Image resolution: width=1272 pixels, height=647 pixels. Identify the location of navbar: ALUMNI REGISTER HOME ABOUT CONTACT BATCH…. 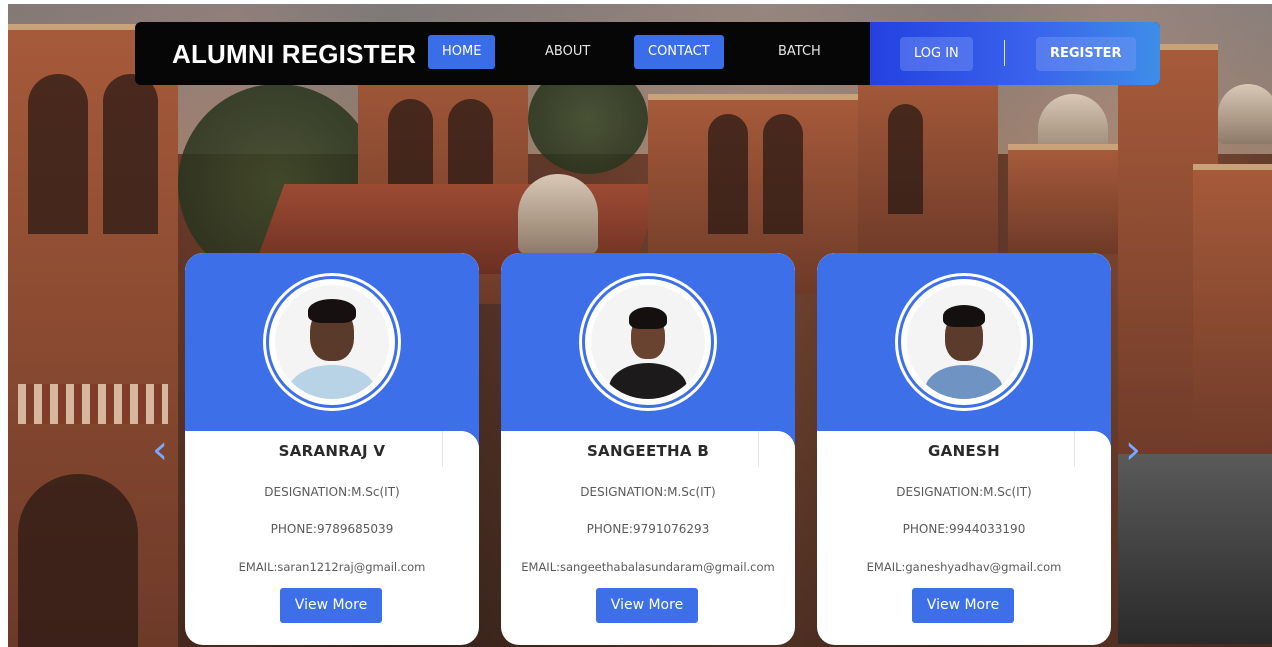
(647, 53).